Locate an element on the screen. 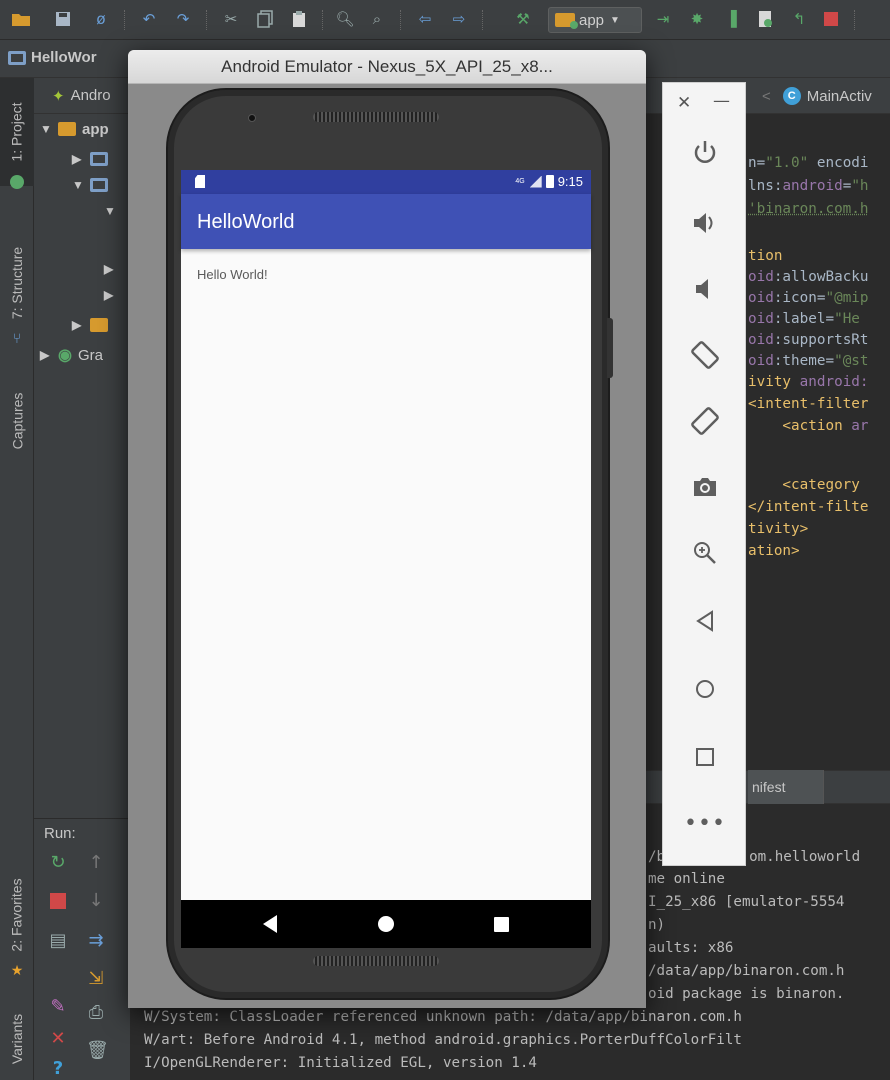 This screenshot has width=890, height=1080. scroll-up-icon: ↑ is located at coordinates (96, 863).